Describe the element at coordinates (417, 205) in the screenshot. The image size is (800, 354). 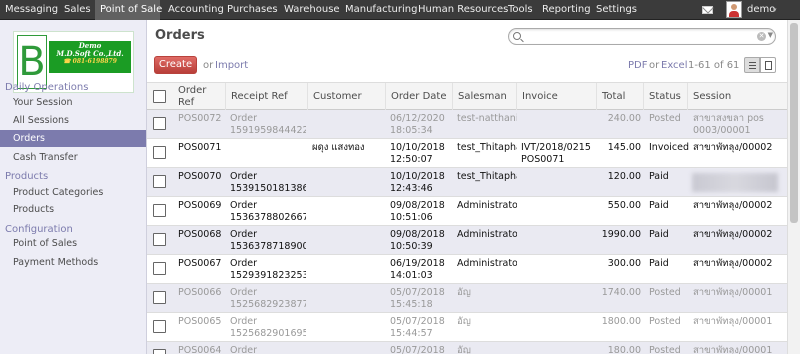
I see `cell-line: 09/08/2018` at that location.